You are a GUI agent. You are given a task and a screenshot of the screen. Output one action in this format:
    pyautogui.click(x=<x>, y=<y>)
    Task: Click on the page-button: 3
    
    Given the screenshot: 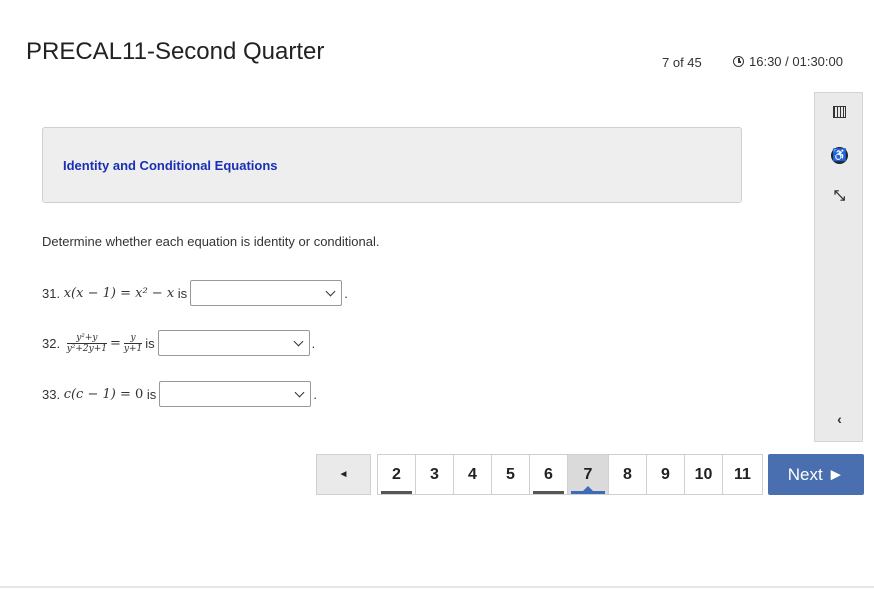 What is the action you would take?
    pyautogui.click(x=434, y=474)
    